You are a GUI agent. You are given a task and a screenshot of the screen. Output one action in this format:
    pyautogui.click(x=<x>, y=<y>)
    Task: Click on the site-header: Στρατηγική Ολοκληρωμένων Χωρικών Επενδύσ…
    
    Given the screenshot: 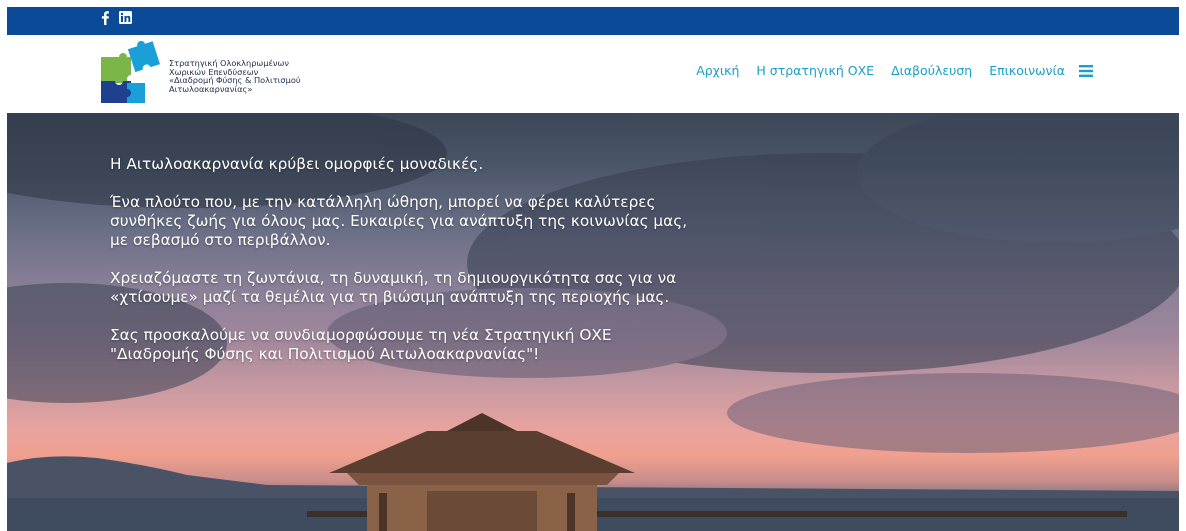 What is the action you would take?
    pyautogui.click(x=593, y=74)
    